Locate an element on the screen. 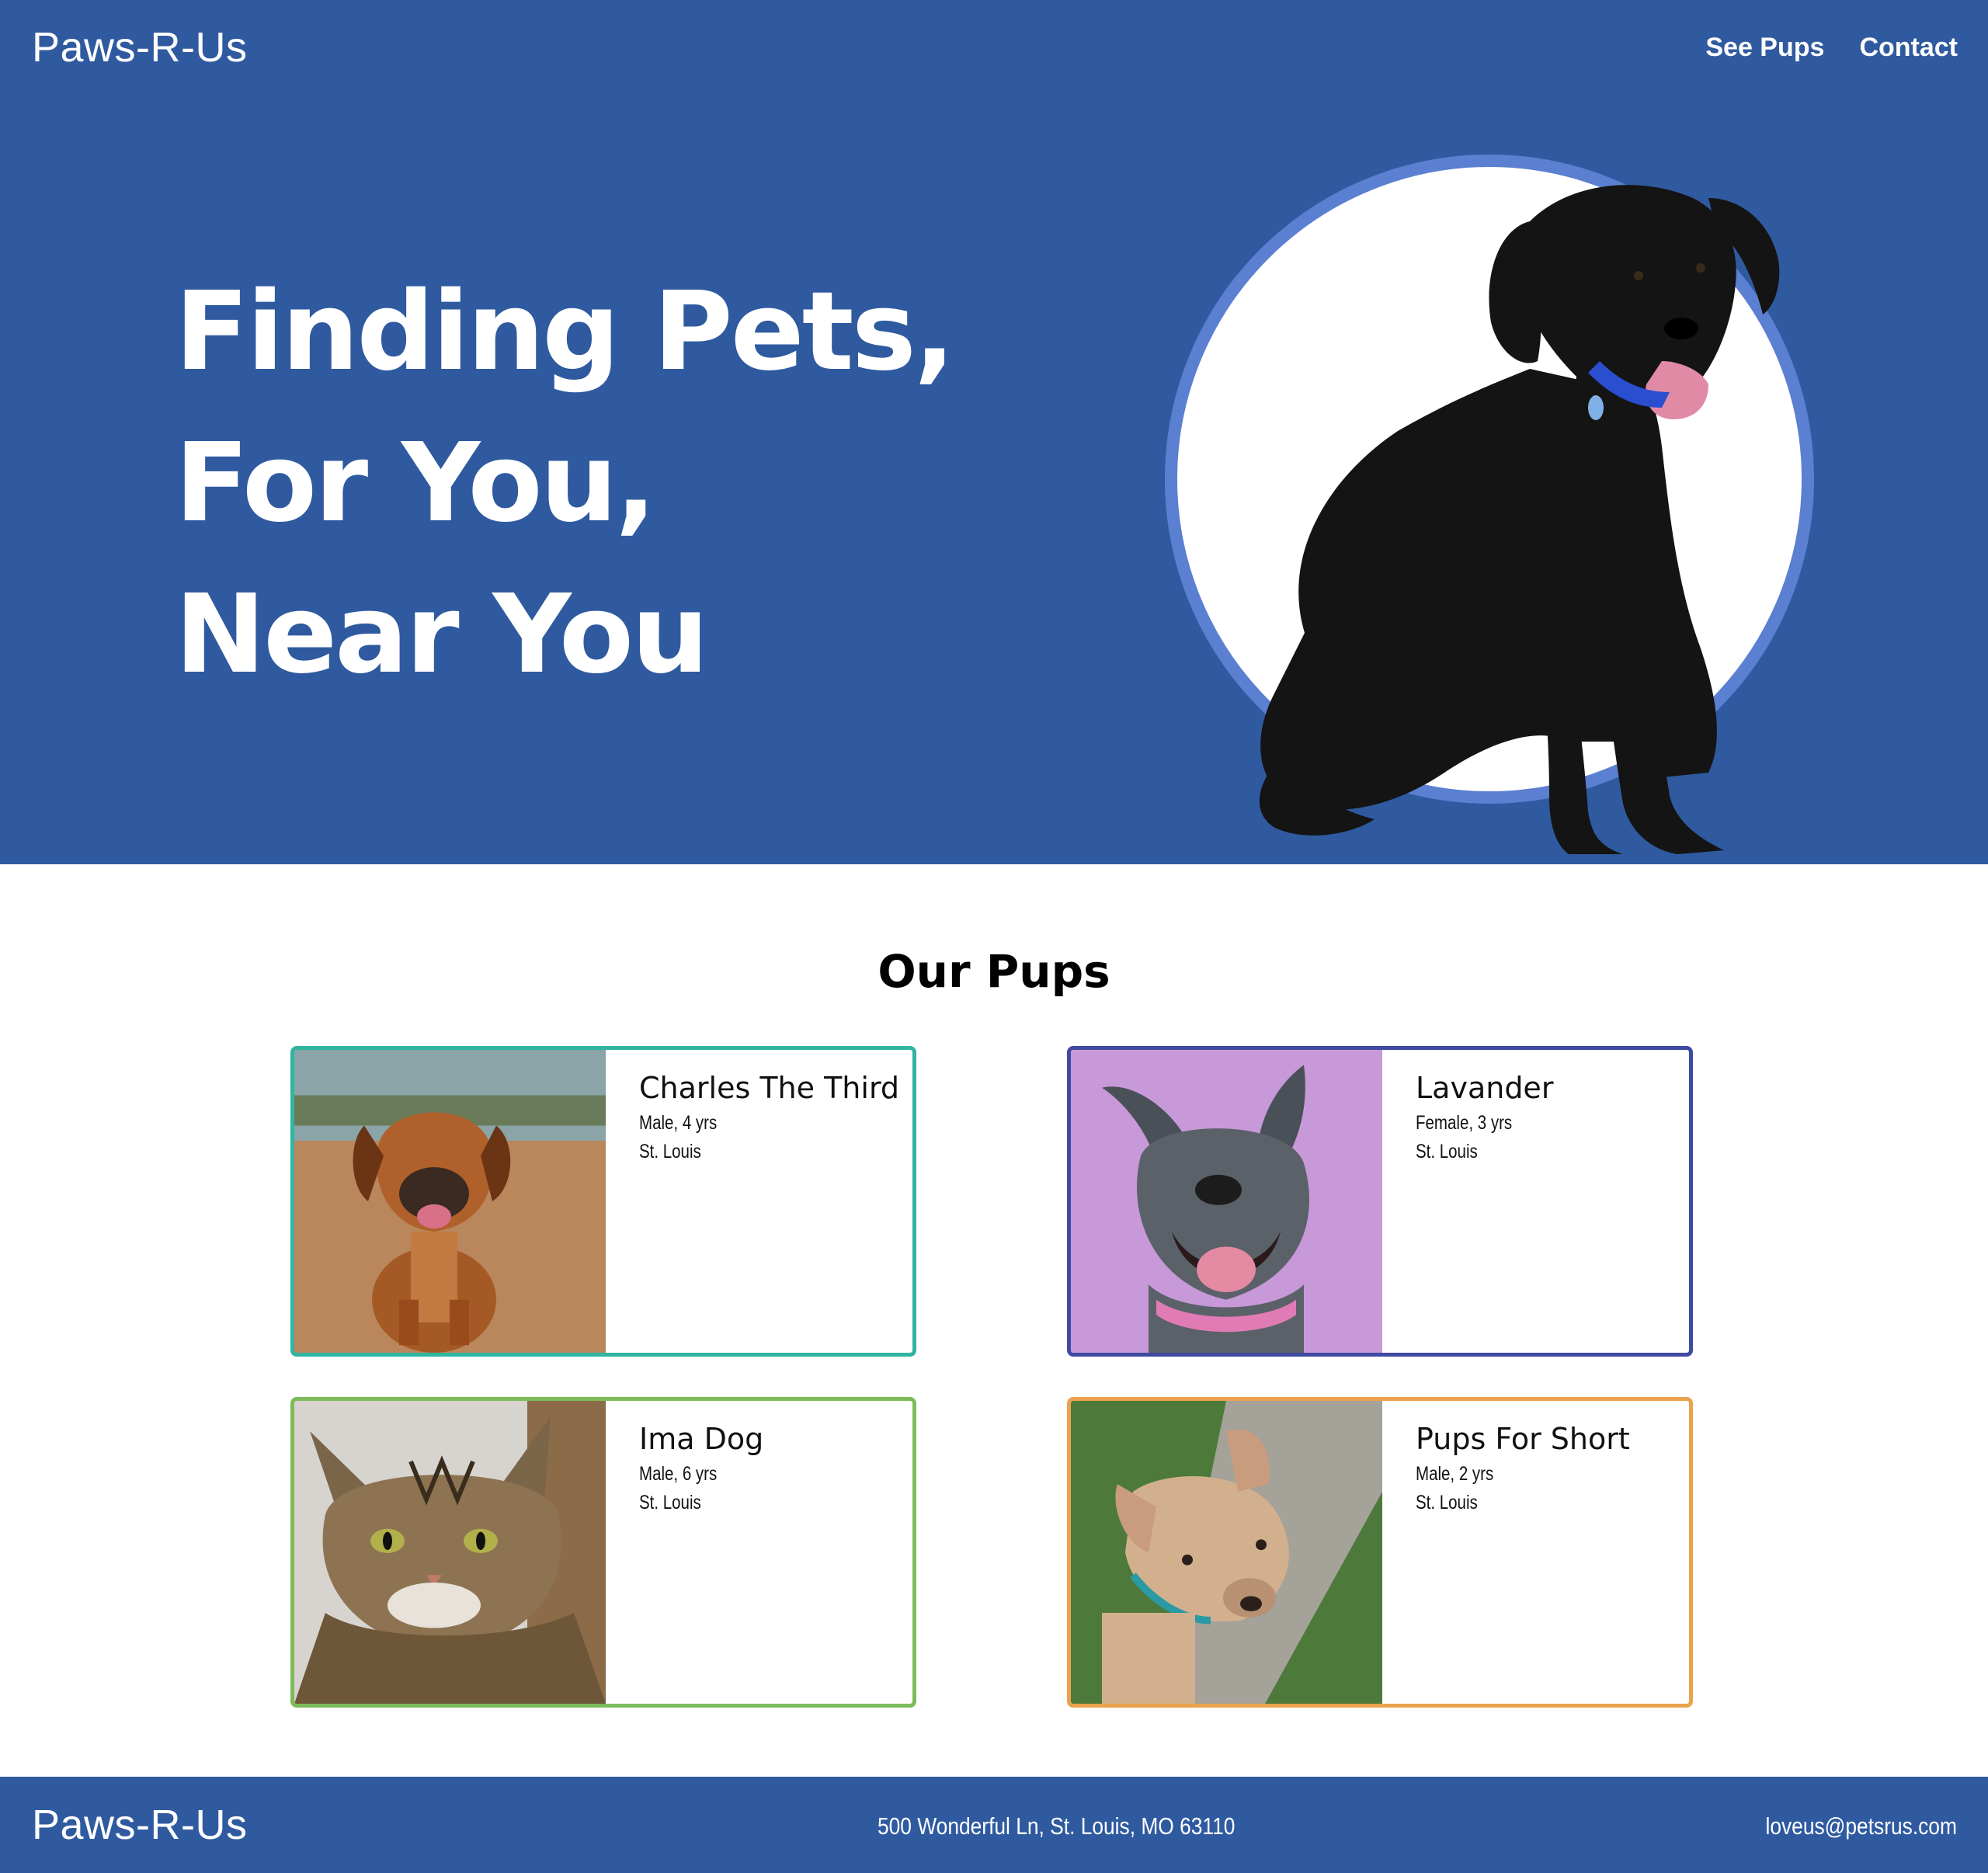 The height and width of the screenshot is (1873, 1988). pup-details: Male, 2 yrs is located at coordinates (1455, 1474).